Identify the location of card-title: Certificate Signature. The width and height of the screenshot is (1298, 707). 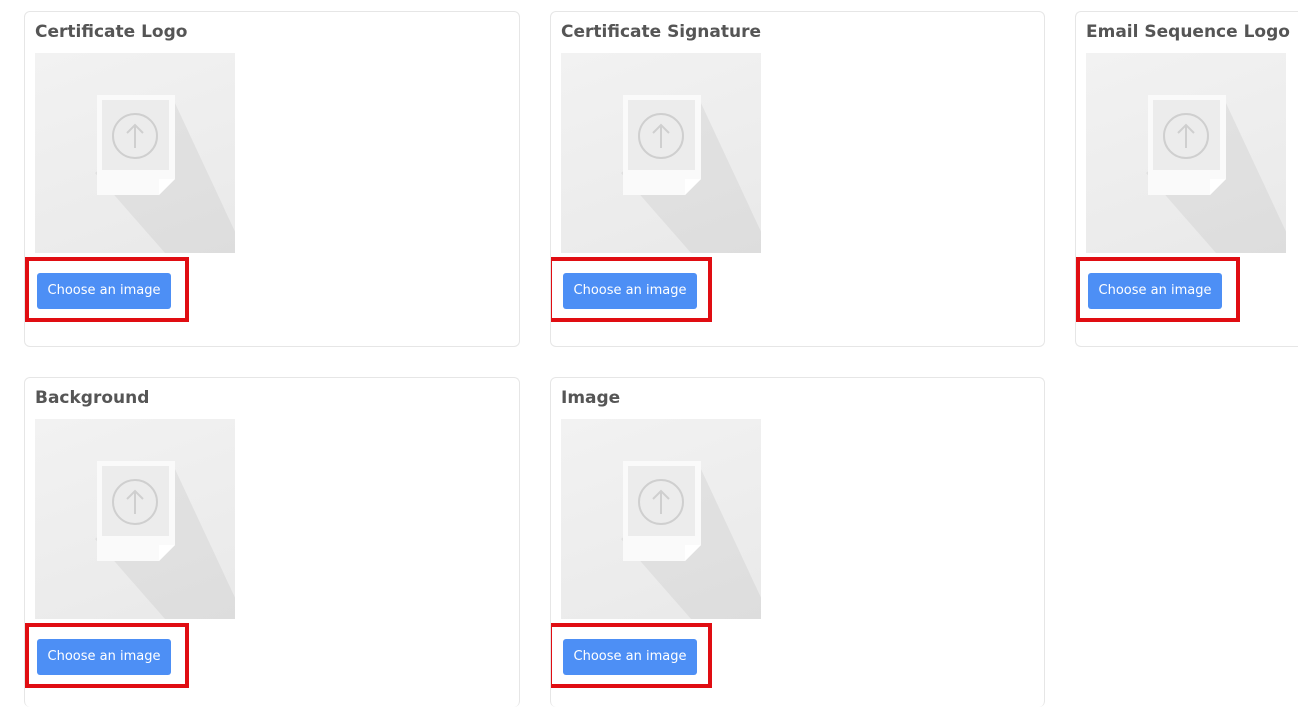
(661, 32).